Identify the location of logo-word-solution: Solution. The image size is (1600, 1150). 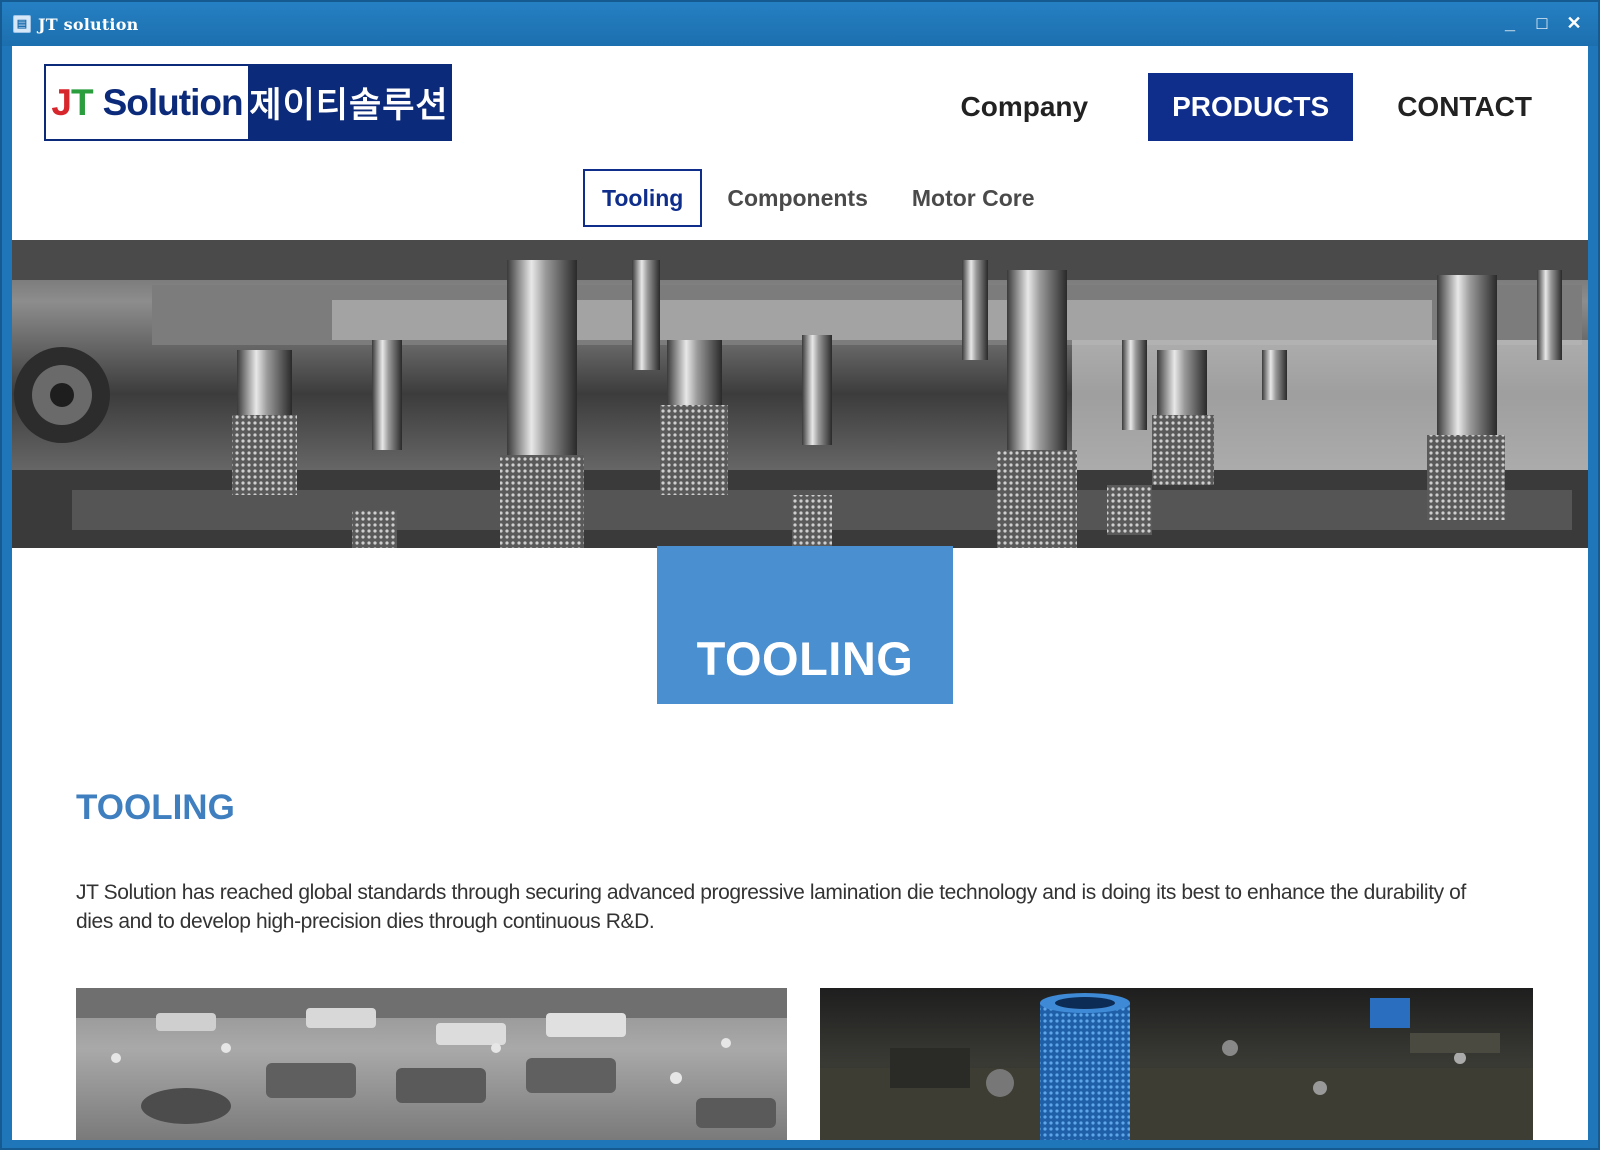
(173, 102).